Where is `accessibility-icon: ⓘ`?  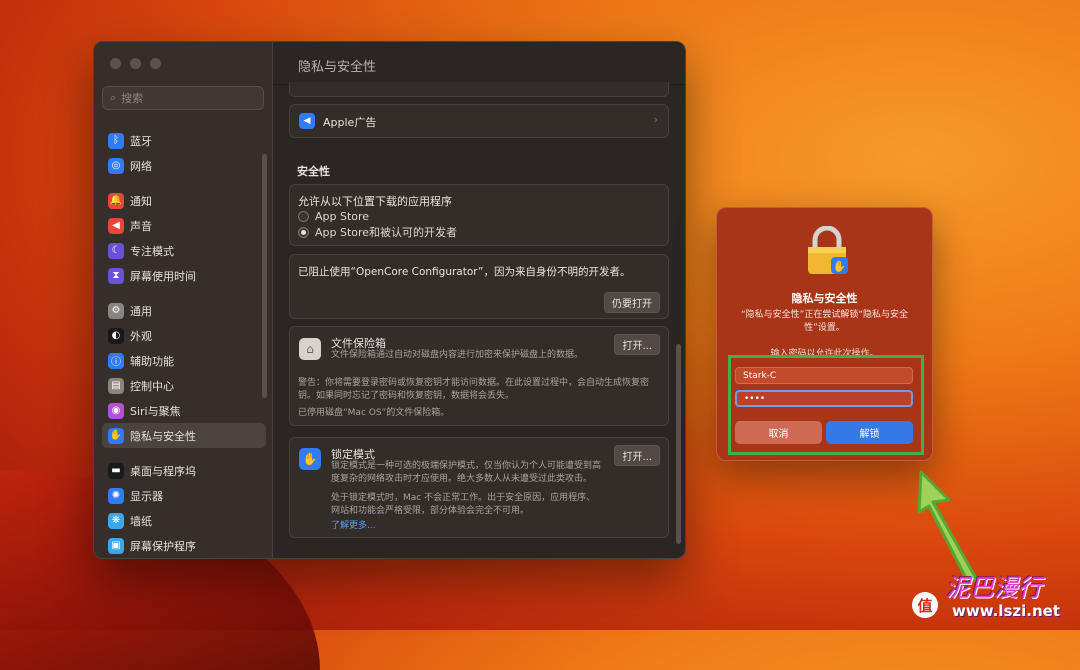
accessibility-icon: ⓘ is located at coordinates (116, 360).